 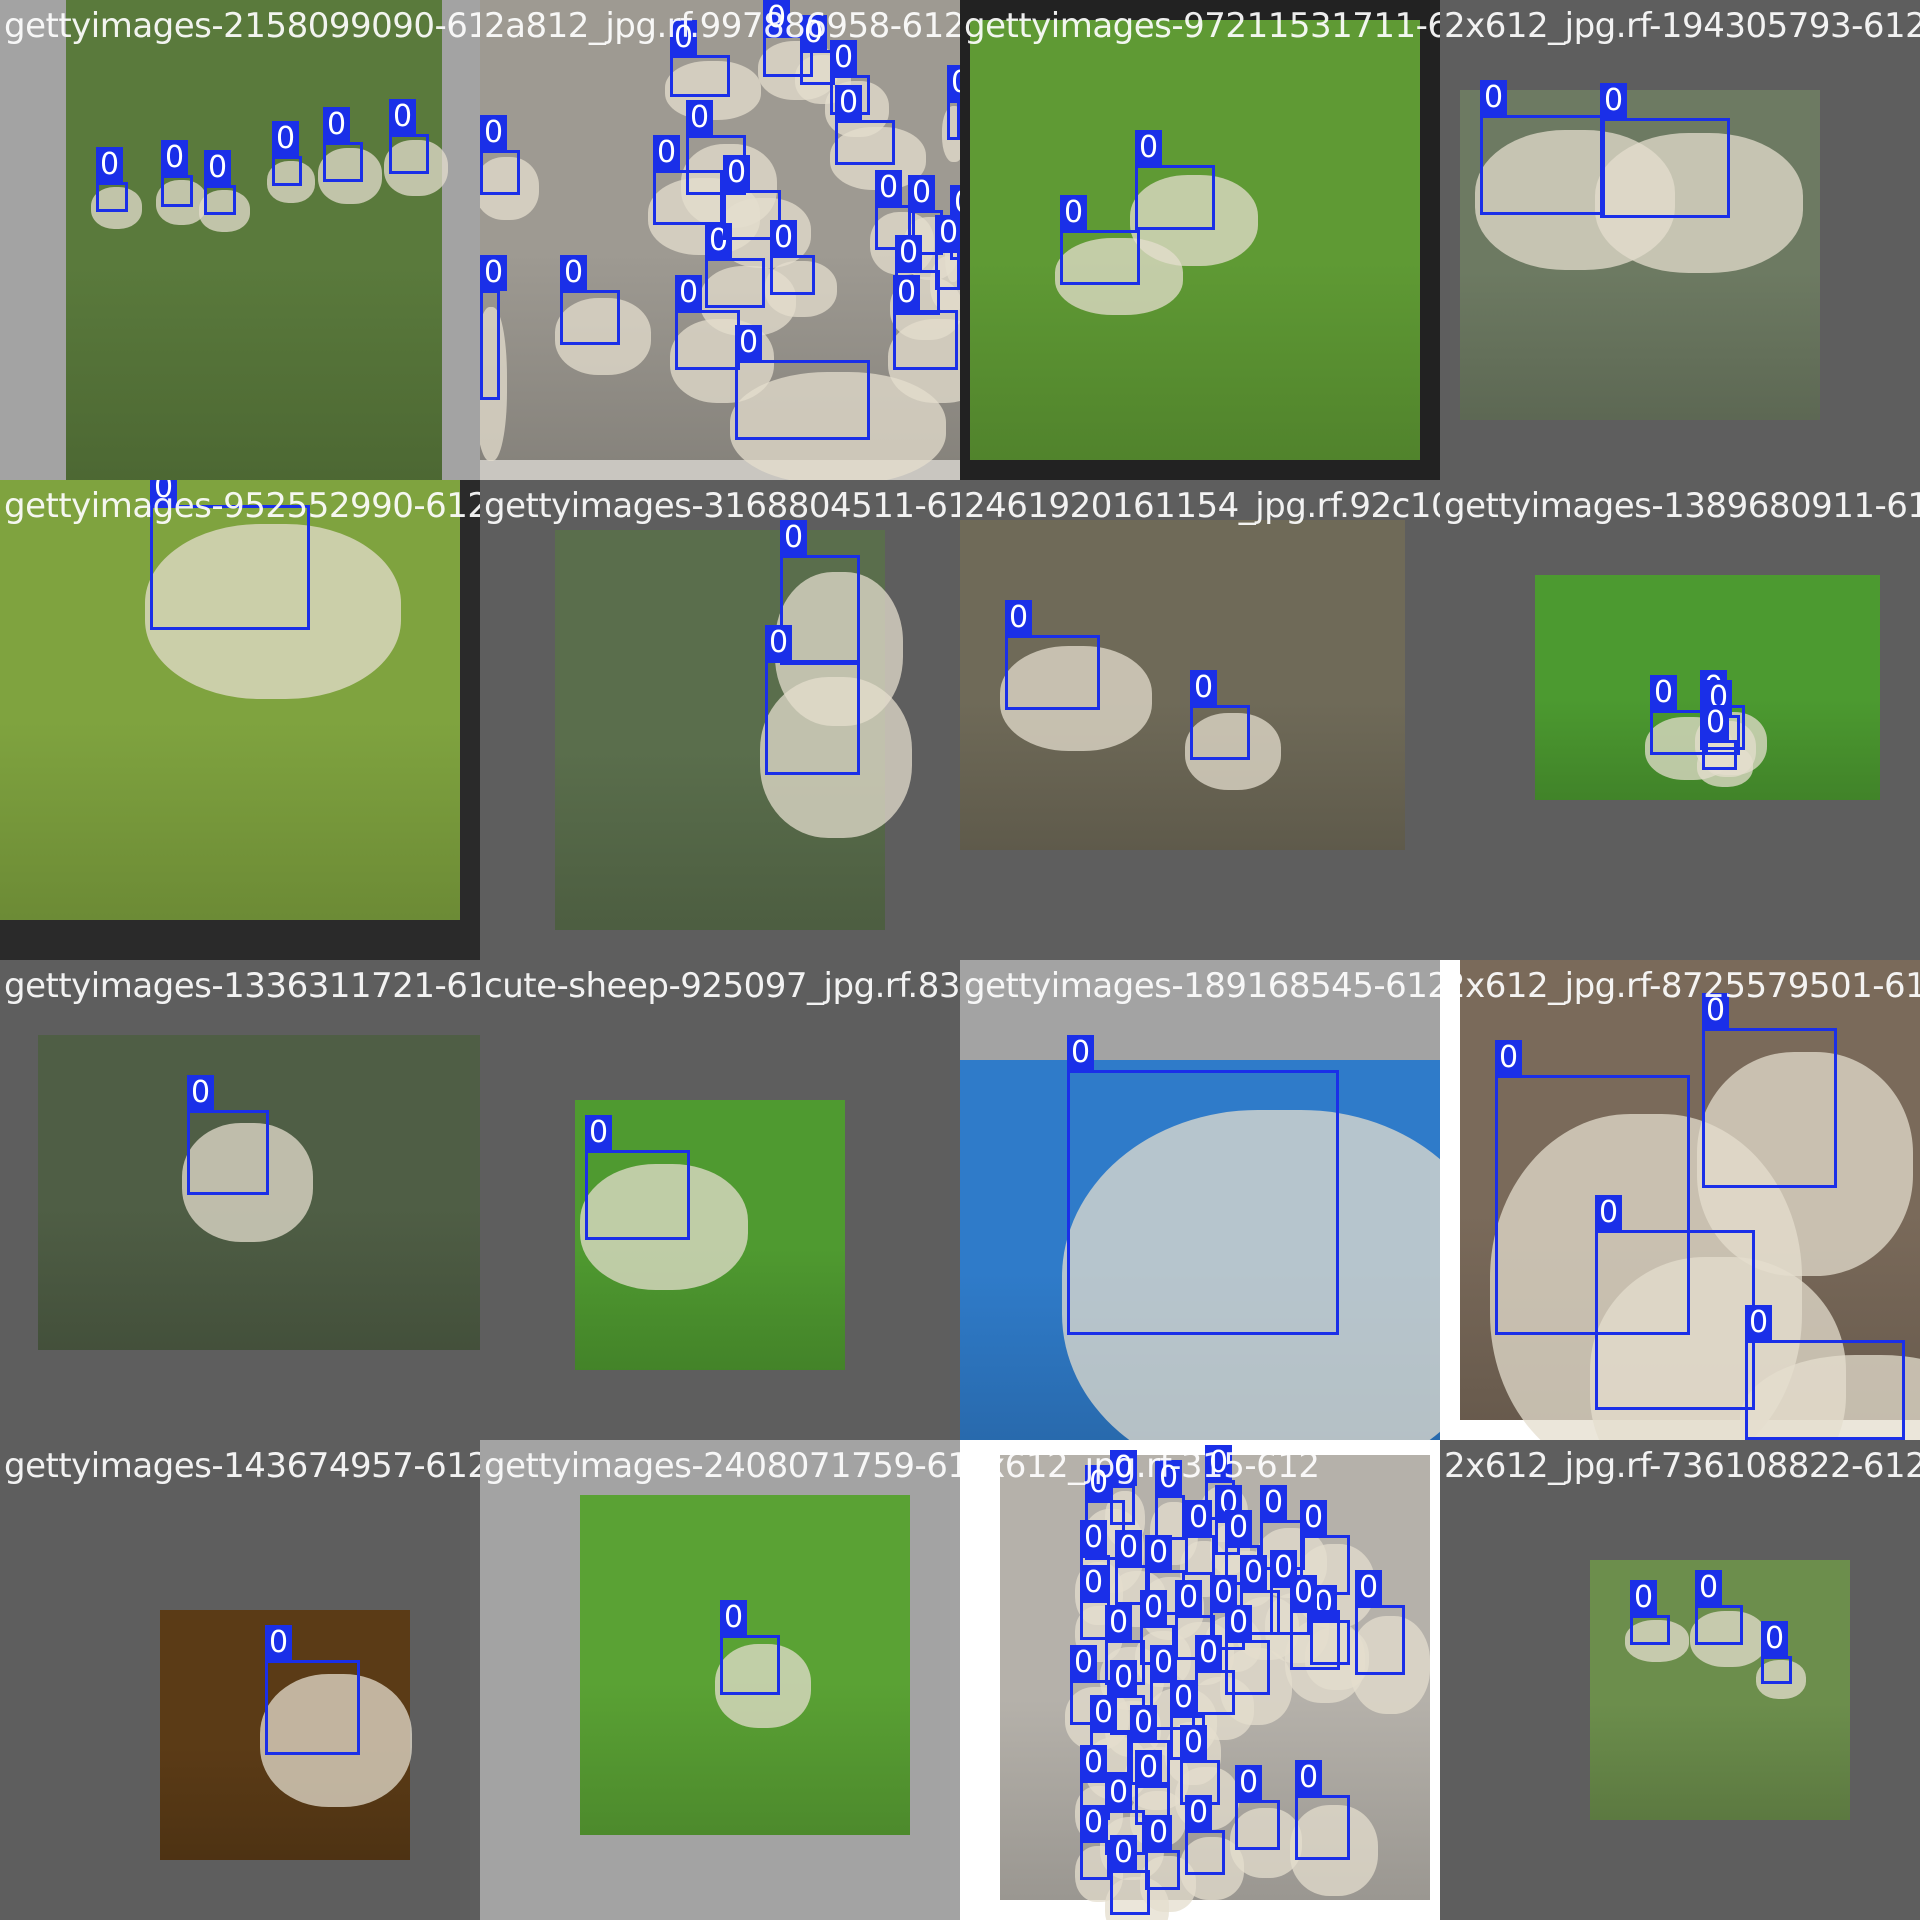 What do you see at coordinates (720, 720) in the screenshot?
I see `mosaic-tile: 00gettyimages-3168804511-612x612_jpg` at bounding box center [720, 720].